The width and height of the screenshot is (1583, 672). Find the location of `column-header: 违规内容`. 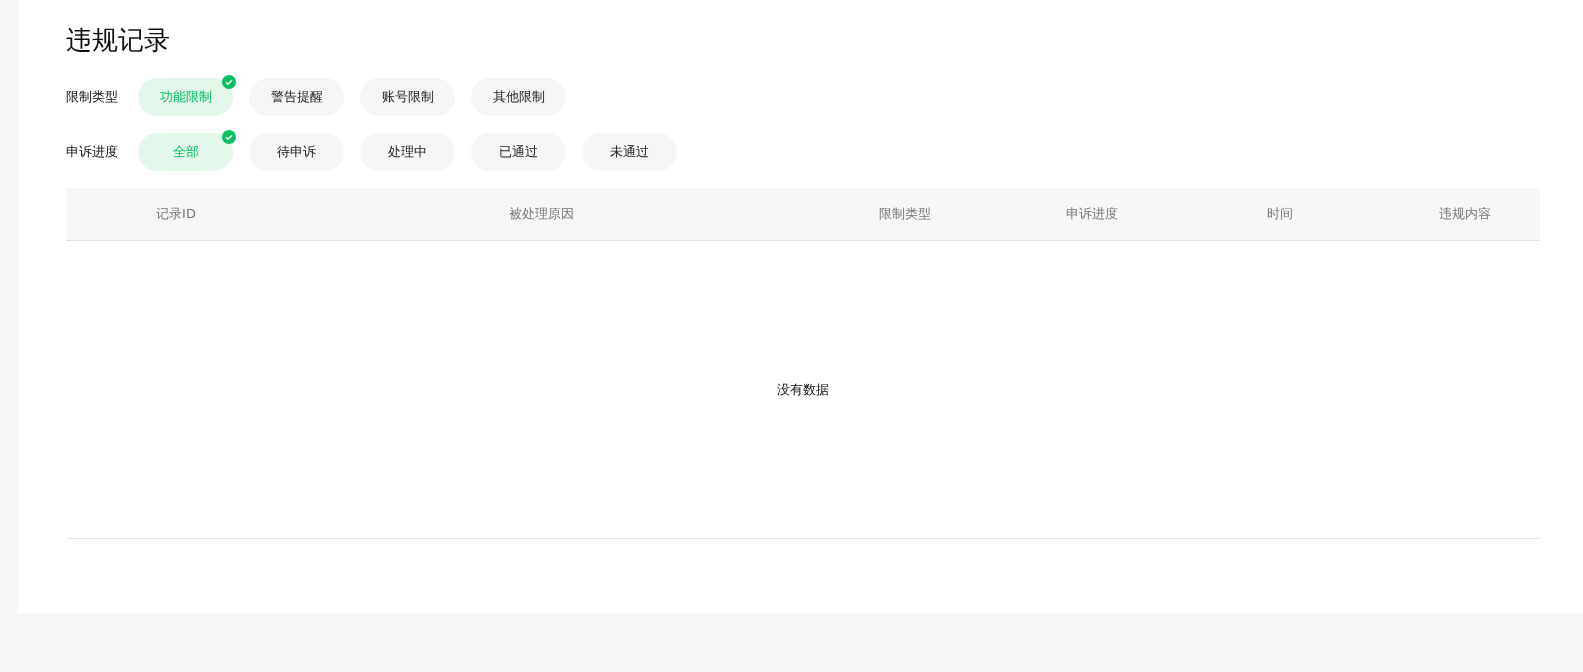

column-header: 违规内容 is located at coordinates (1465, 214).